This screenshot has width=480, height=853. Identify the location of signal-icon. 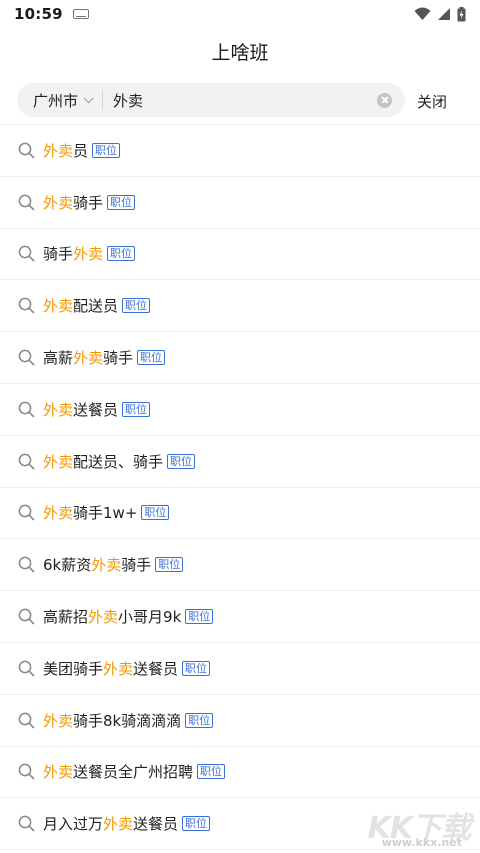
(444, 14).